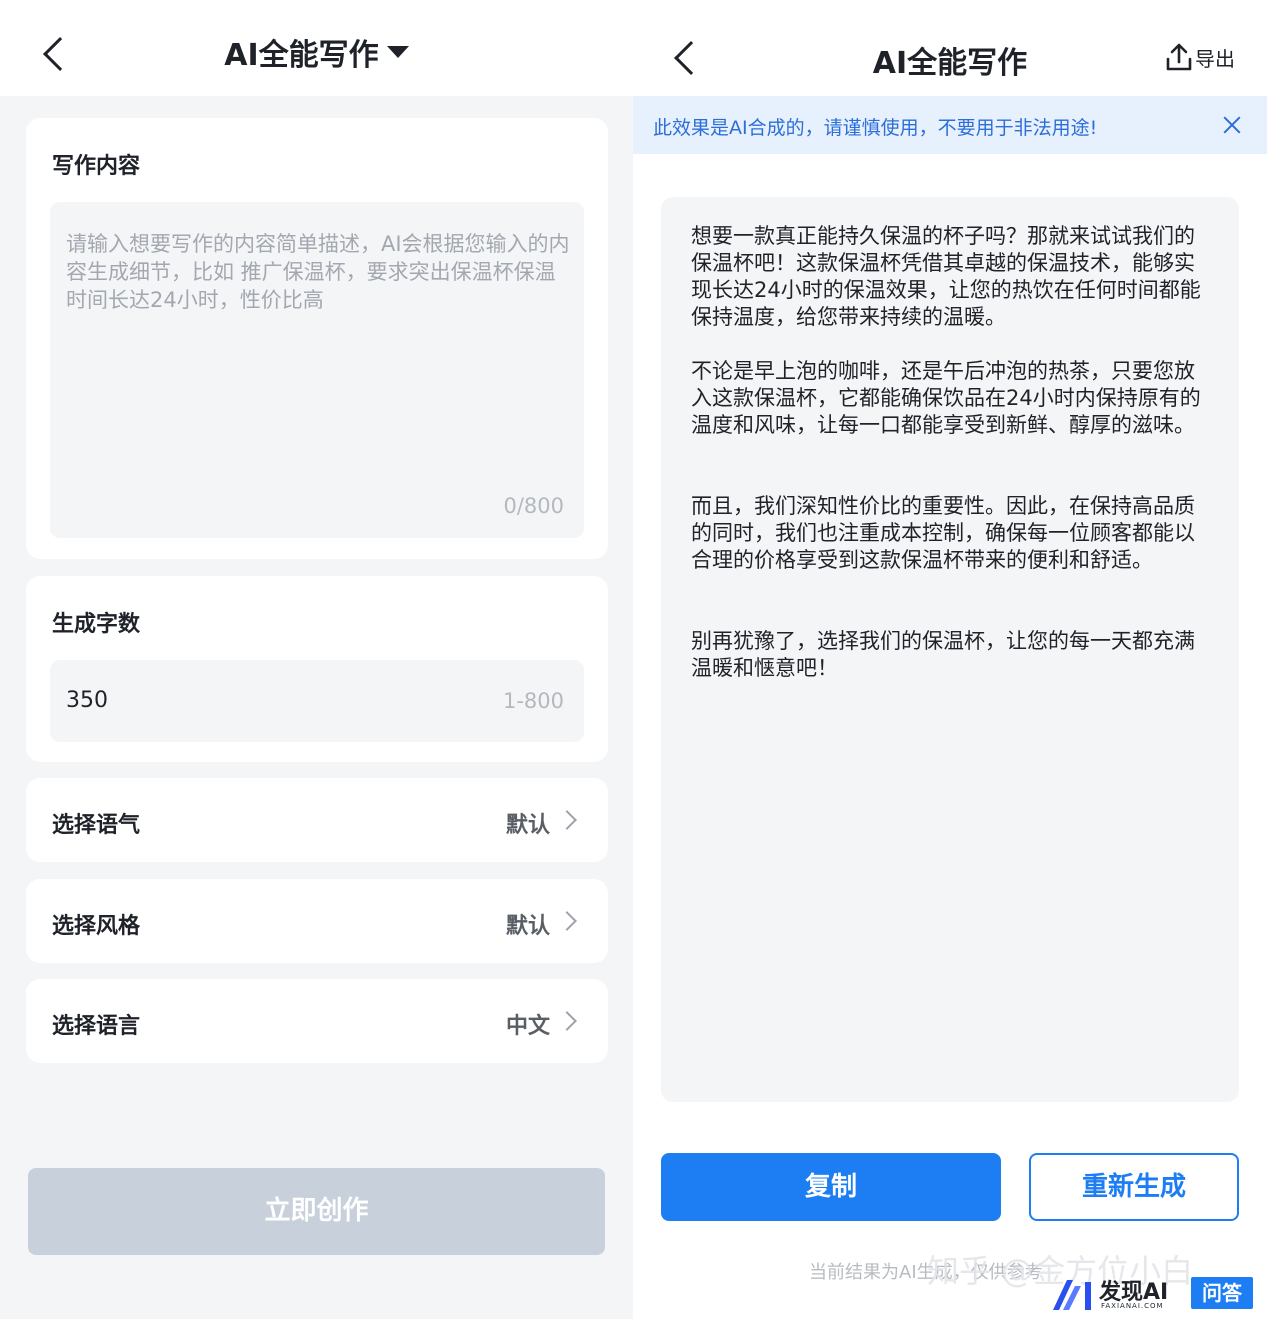 Image resolution: width=1267 pixels, height=1319 pixels. I want to click on export-label: 导出, so click(1215, 59).